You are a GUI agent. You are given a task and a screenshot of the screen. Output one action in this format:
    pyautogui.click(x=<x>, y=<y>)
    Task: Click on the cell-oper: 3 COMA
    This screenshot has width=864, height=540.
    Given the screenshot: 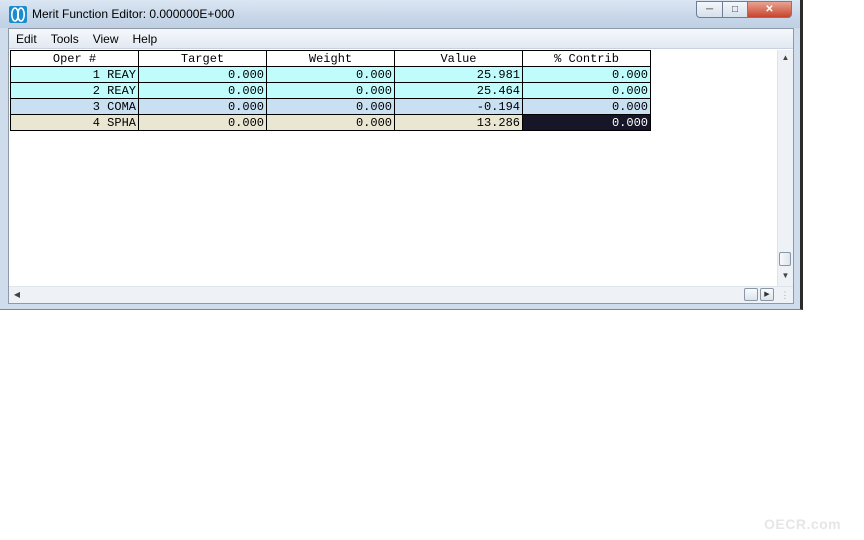 What is the action you would take?
    pyautogui.click(x=74, y=106)
    